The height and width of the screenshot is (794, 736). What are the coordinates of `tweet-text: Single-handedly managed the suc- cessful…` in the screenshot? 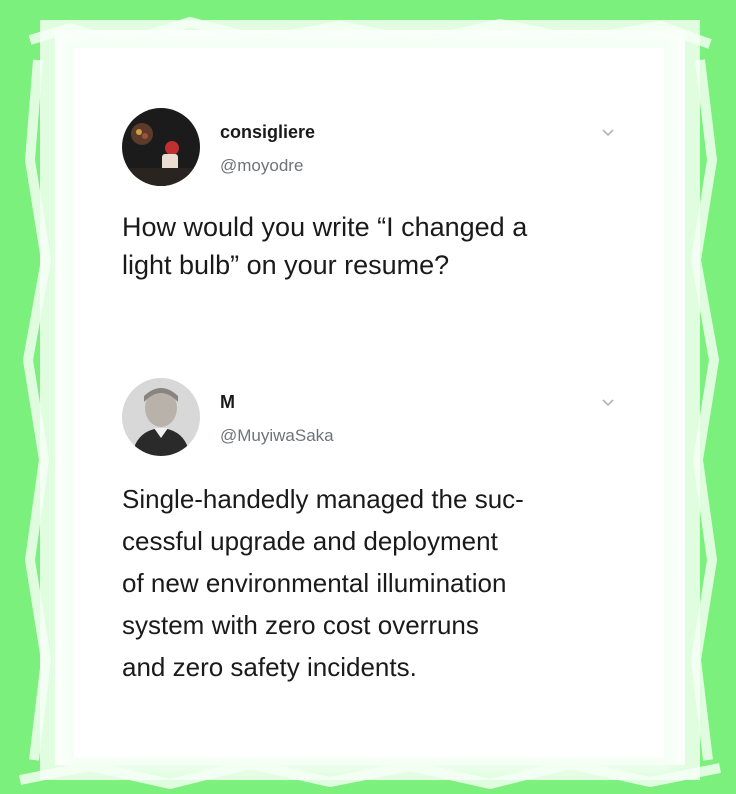 It's located at (323, 583).